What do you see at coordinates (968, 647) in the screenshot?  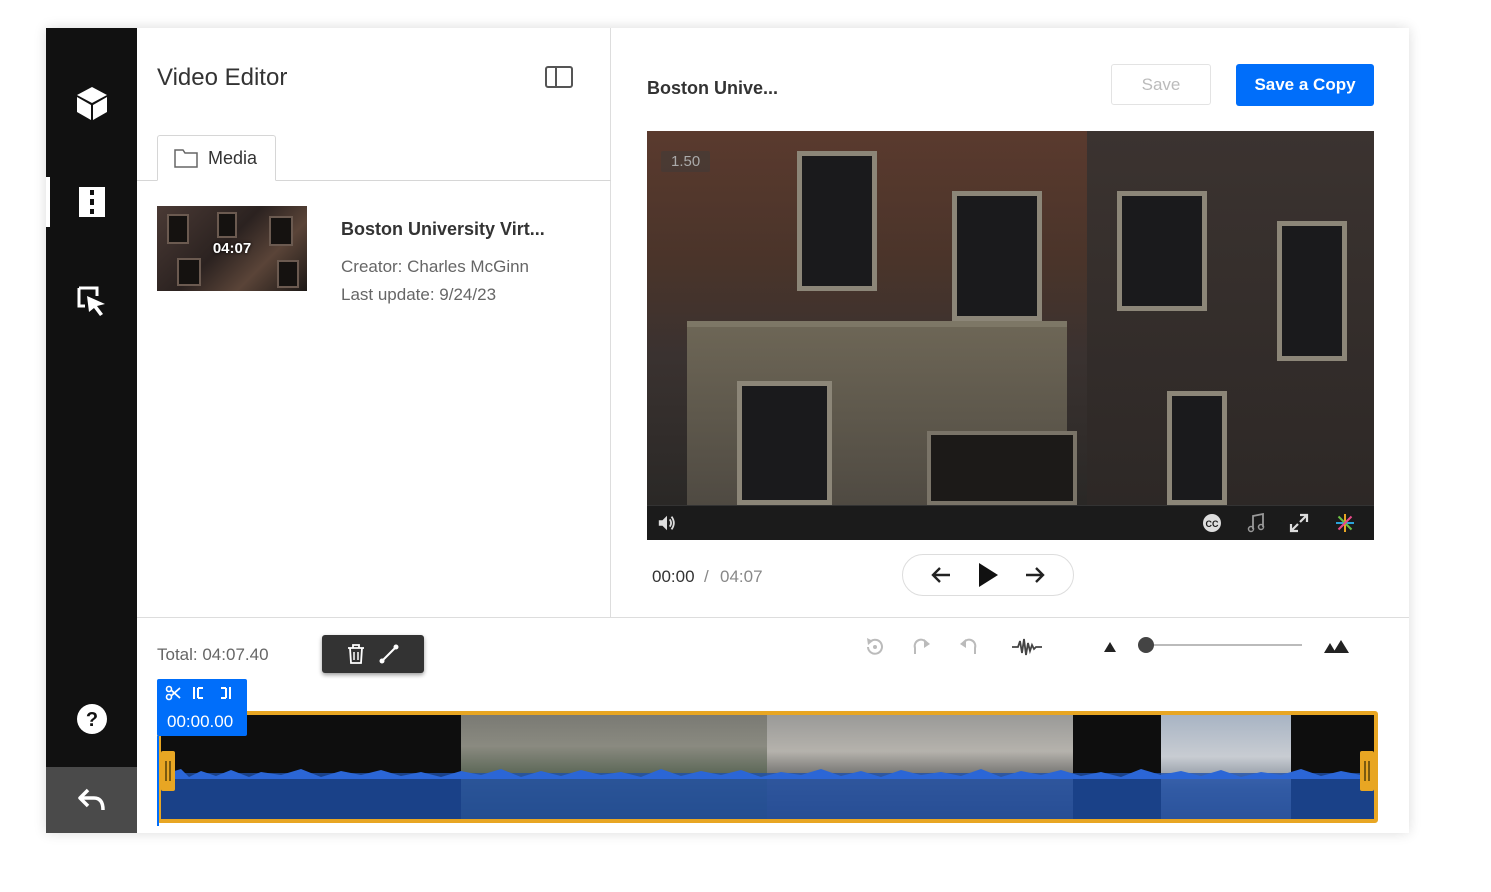 I see `undo-icon` at bounding box center [968, 647].